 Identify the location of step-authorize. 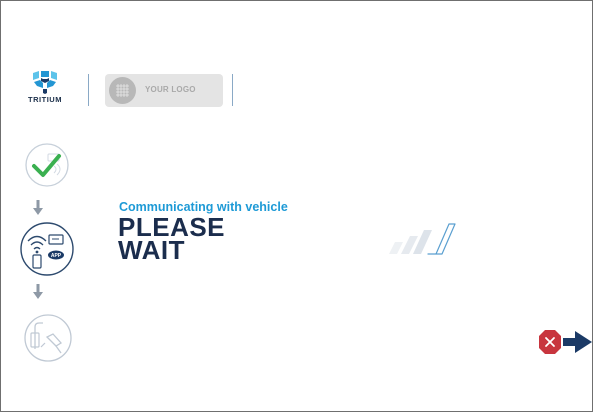
(47, 165).